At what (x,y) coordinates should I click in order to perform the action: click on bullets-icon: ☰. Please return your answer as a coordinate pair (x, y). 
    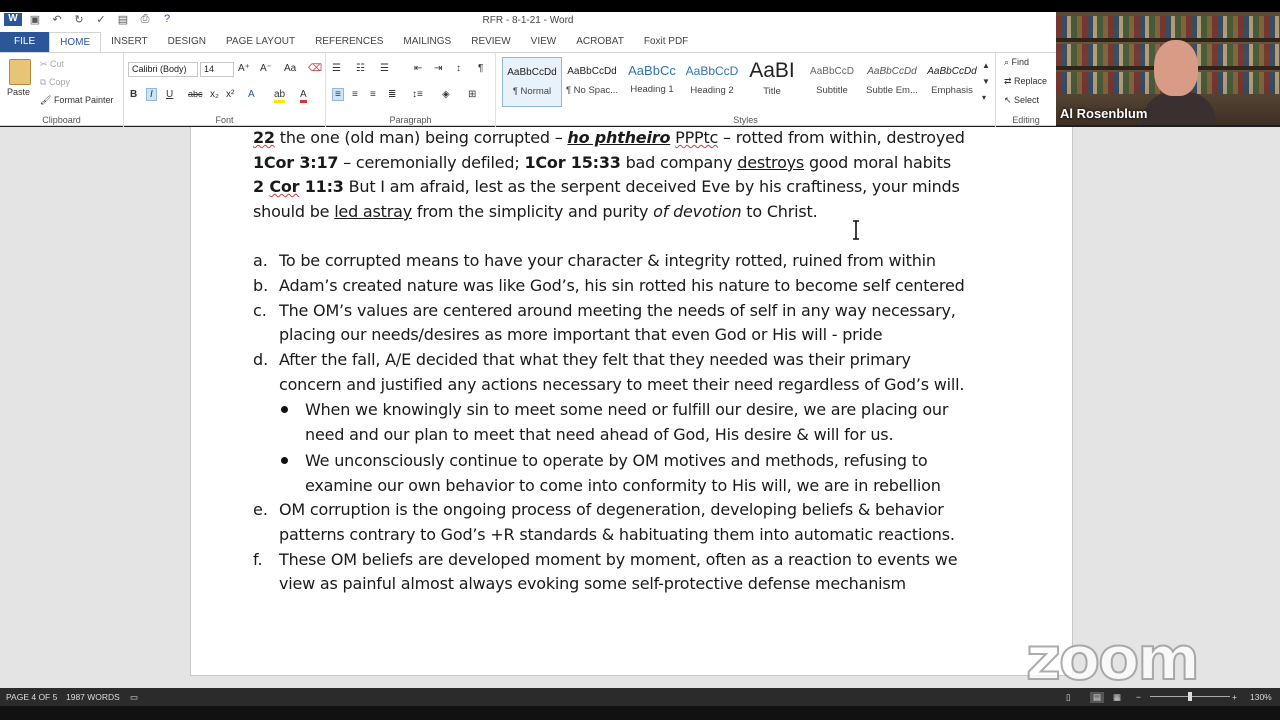
    Looking at the image, I should click on (336, 68).